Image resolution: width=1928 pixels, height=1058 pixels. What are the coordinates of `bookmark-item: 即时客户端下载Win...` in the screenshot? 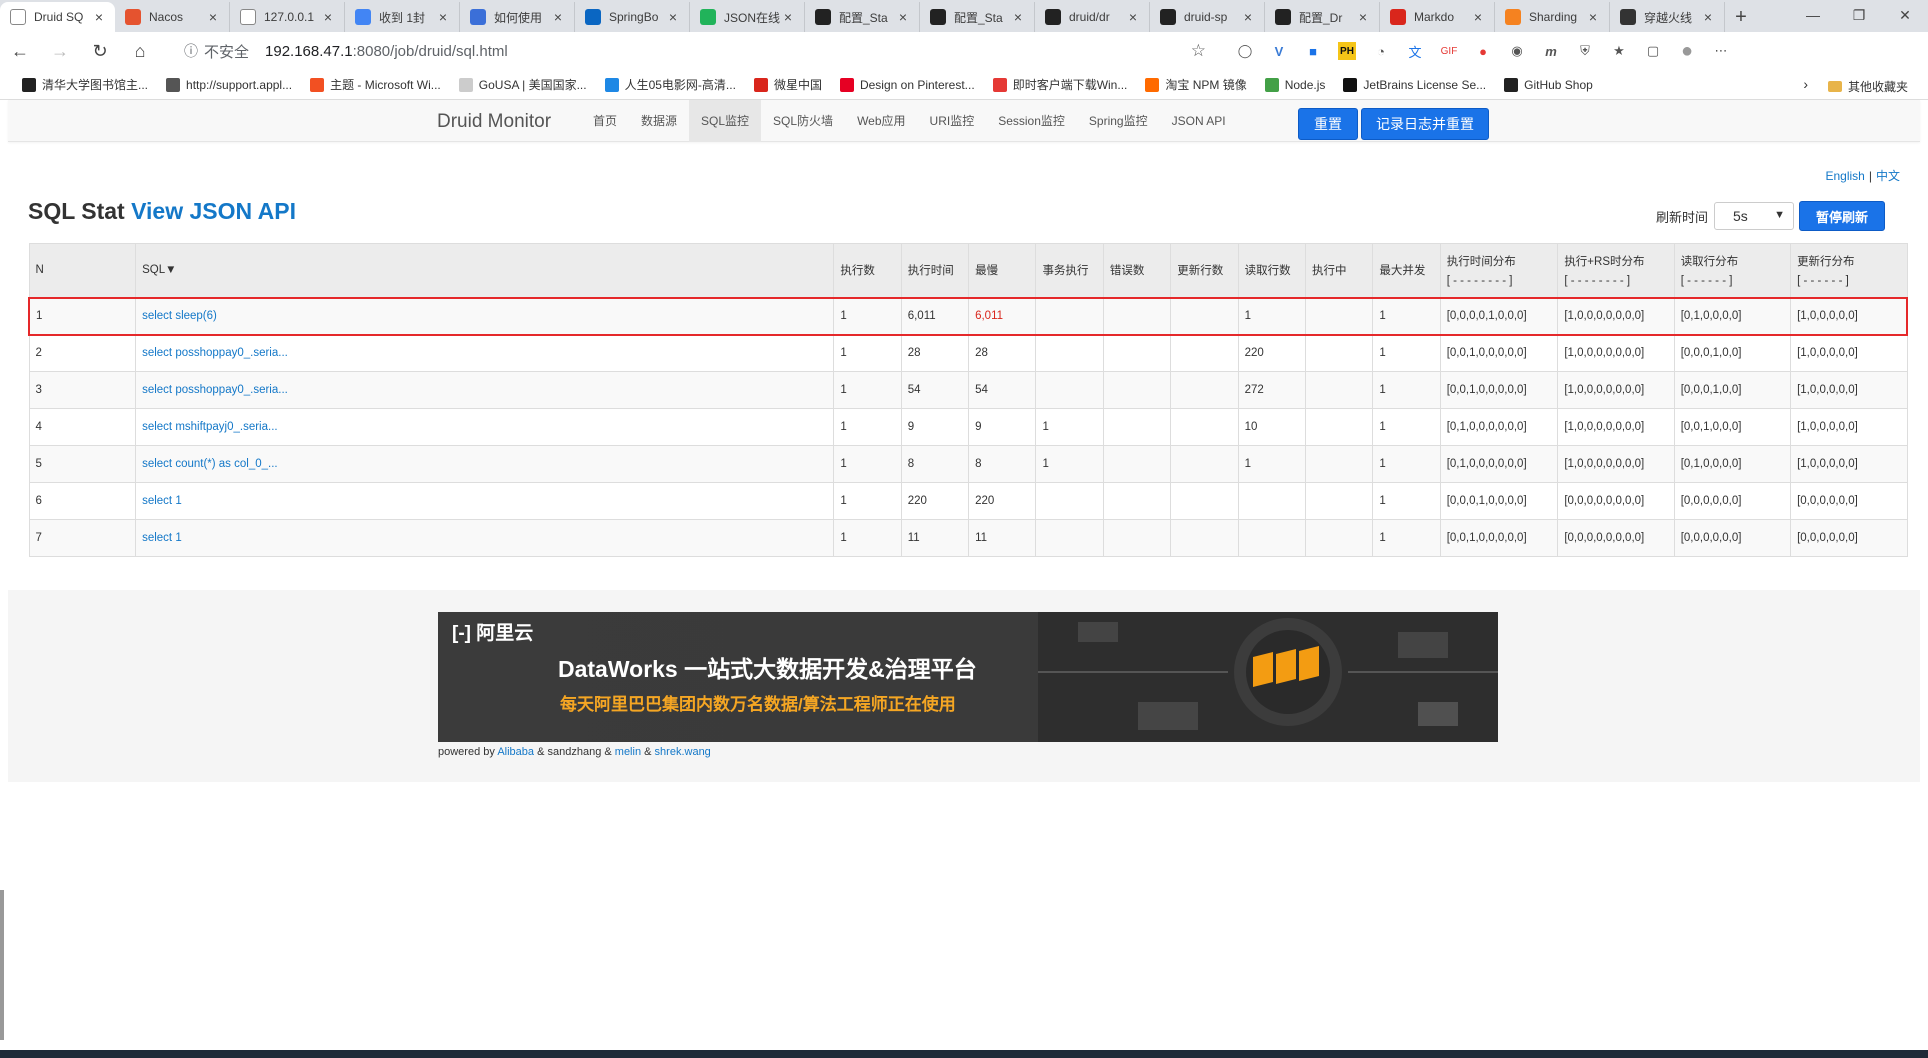 It's located at (1059, 84).